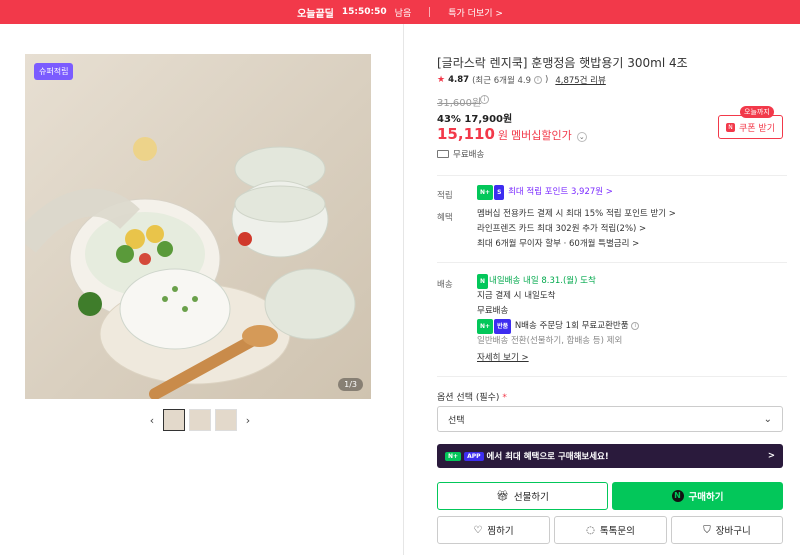  I want to click on gift-button: 🎁︎ 선물하기, so click(522, 496).